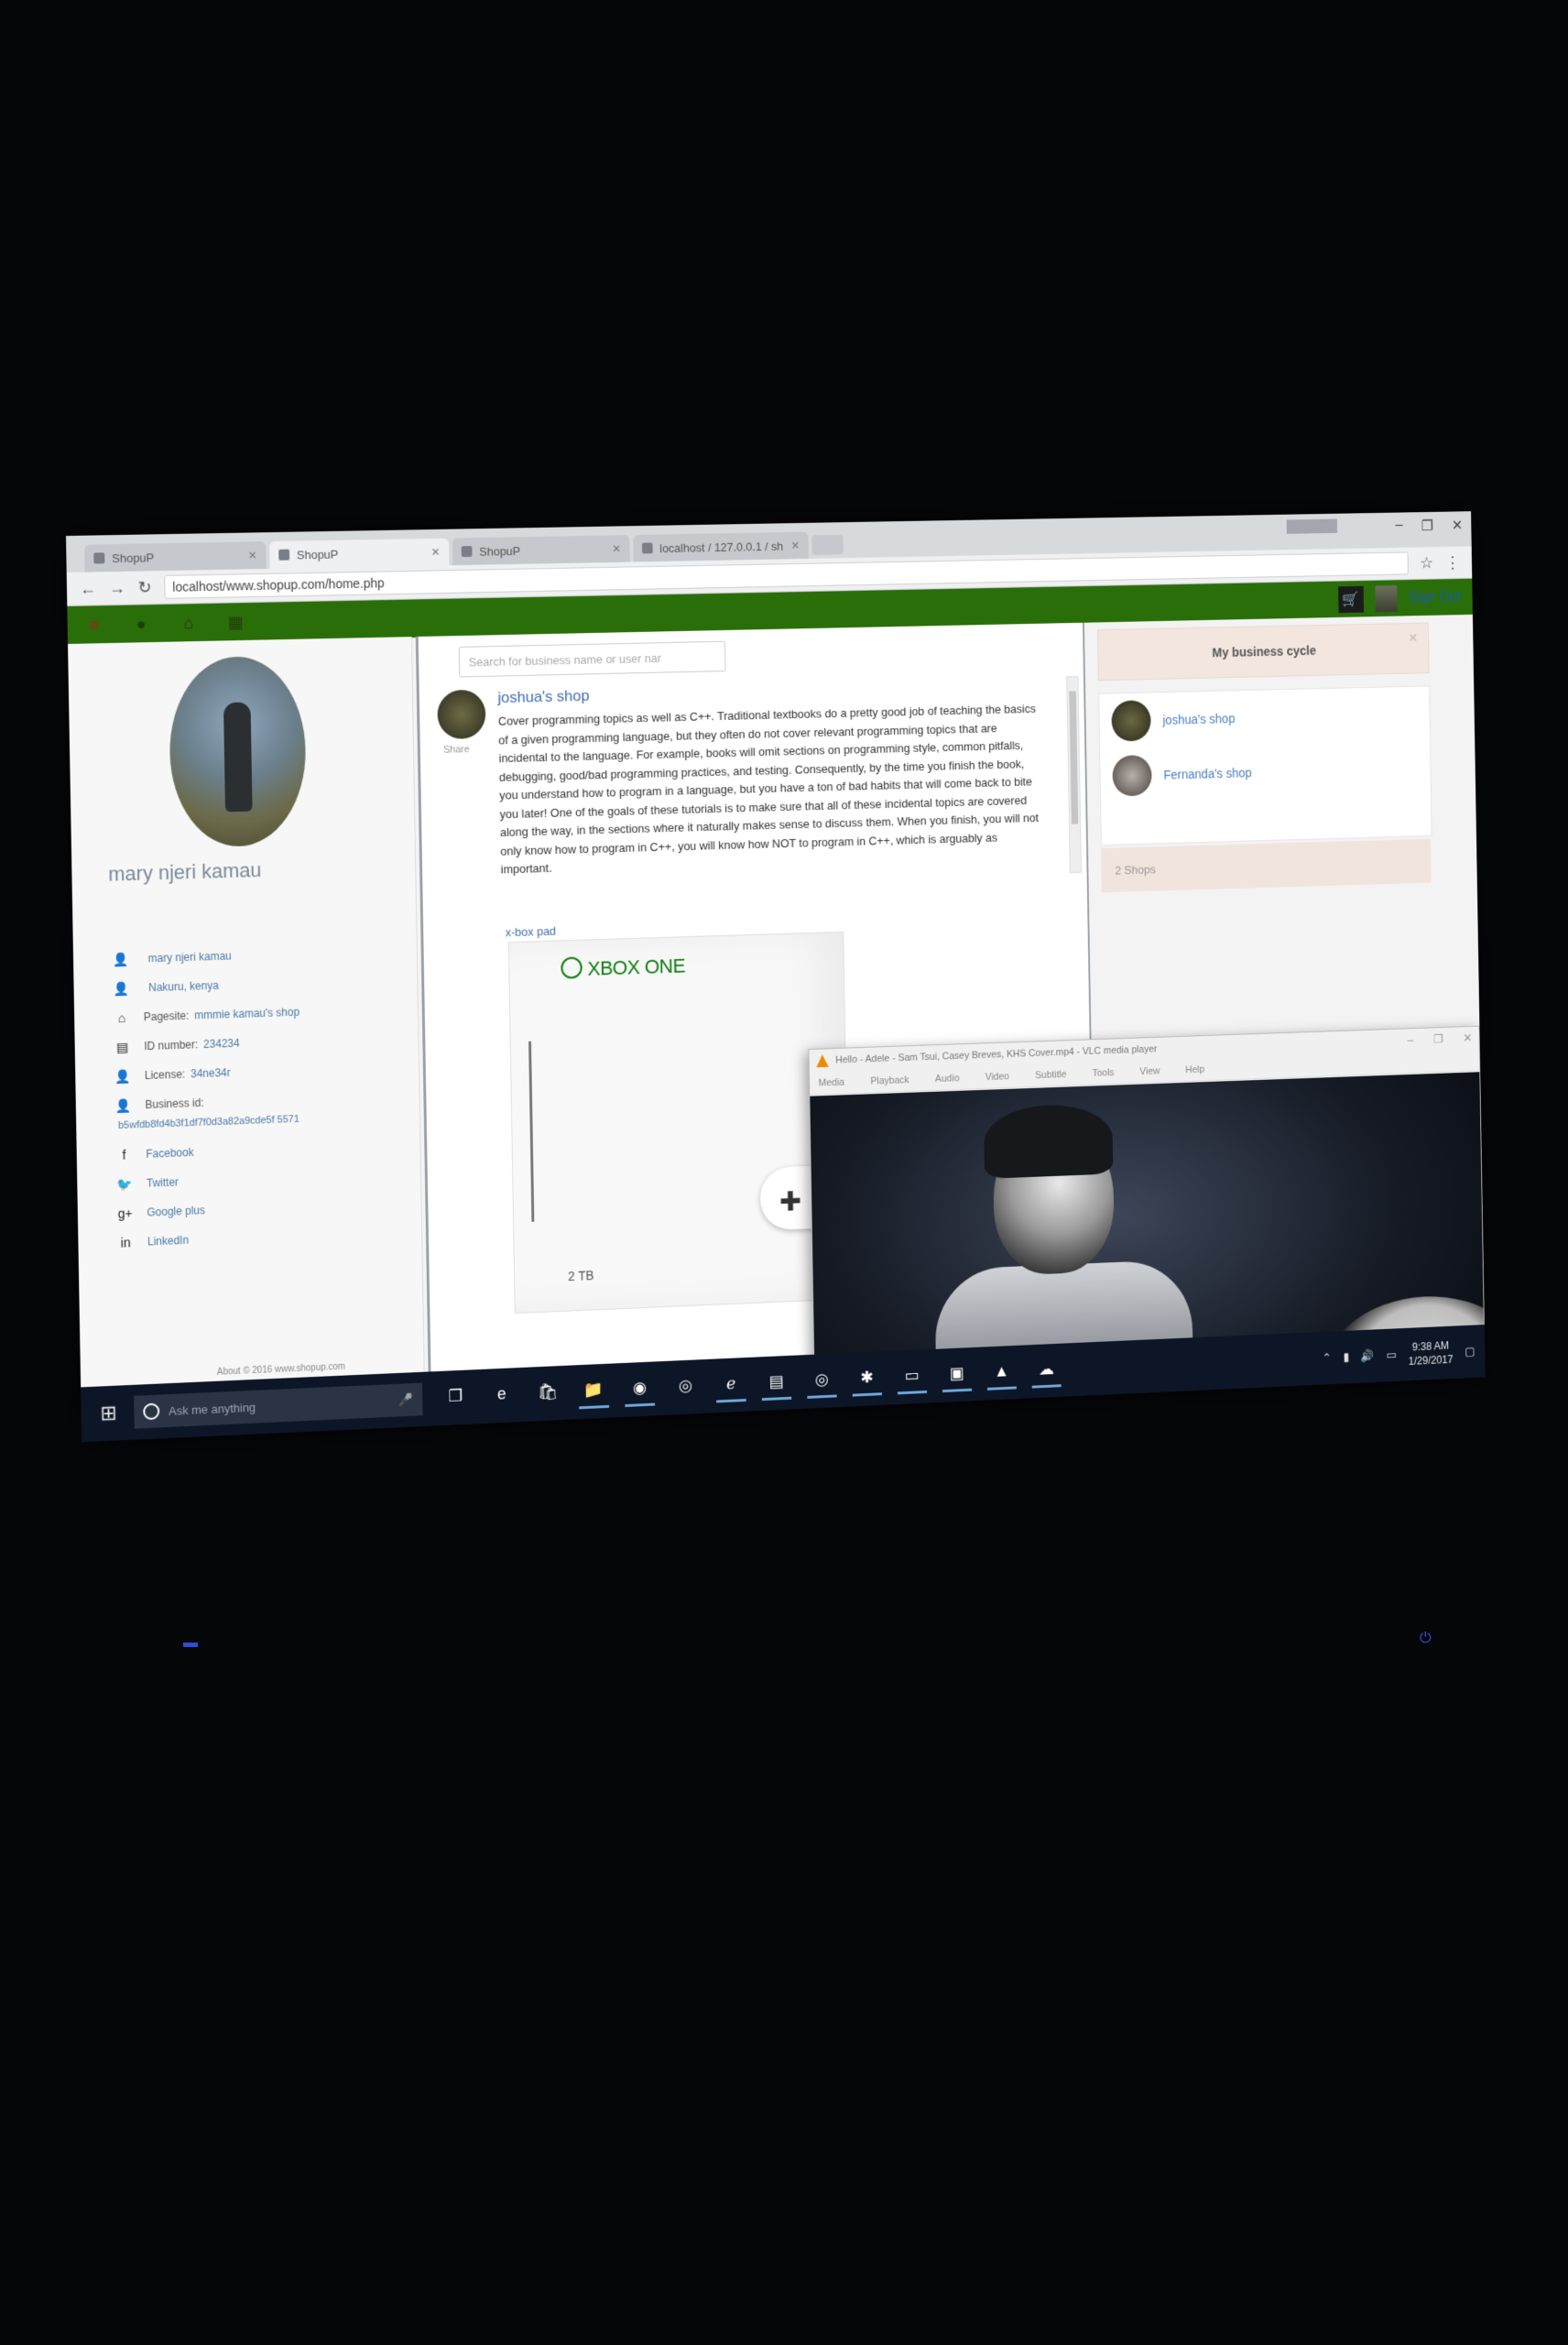 The image size is (1568, 2345). What do you see at coordinates (1264, 717) in the screenshot?
I see `list-item: joshua's shop` at bounding box center [1264, 717].